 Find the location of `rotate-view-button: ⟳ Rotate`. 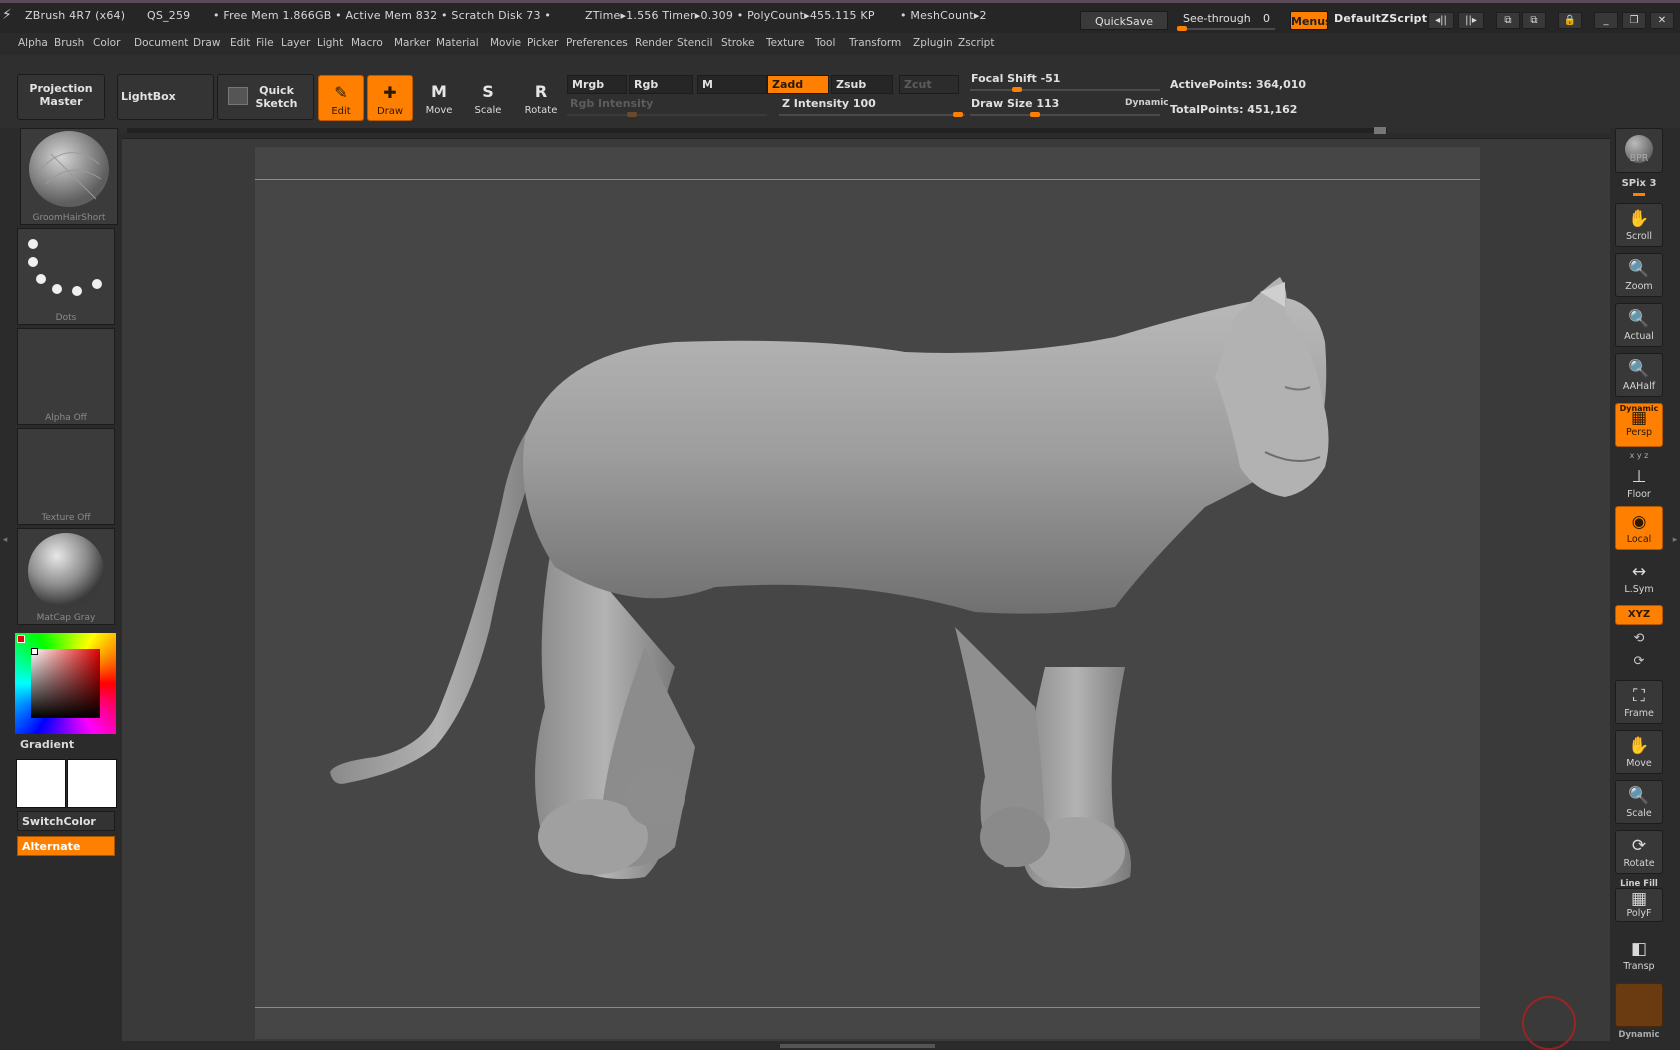

rotate-view-button: ⟳ Rotate is located at coordinates (1639, 852).